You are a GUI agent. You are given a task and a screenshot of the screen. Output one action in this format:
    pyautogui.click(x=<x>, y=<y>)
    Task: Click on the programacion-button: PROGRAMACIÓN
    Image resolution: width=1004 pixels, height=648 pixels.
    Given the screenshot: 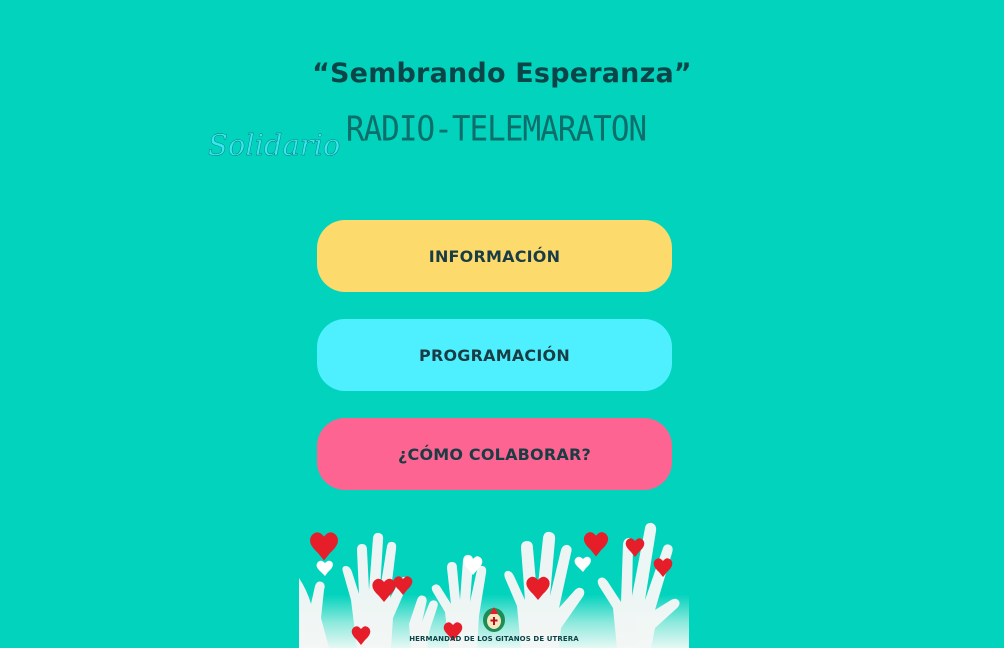 What is the action you would take?
    pyautogui.click(x=494, y=355)
    